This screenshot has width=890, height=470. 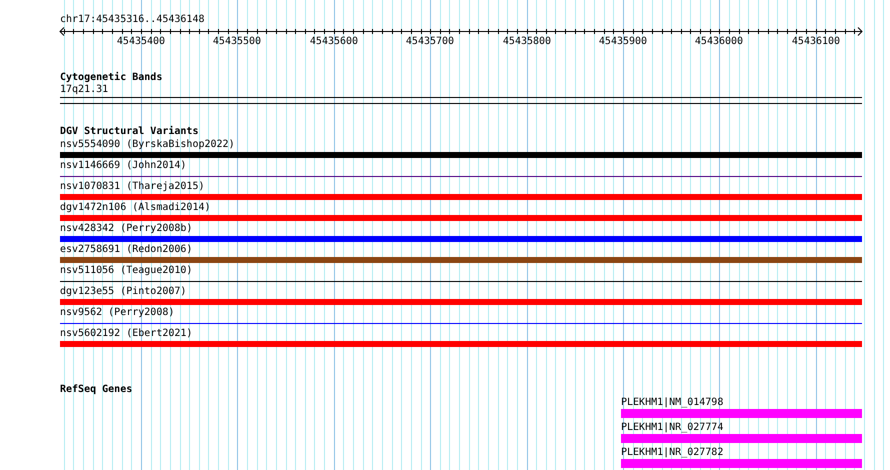 I want to click on variant-label: nsv511056 (Teague2010), so click(x=127, y=270).